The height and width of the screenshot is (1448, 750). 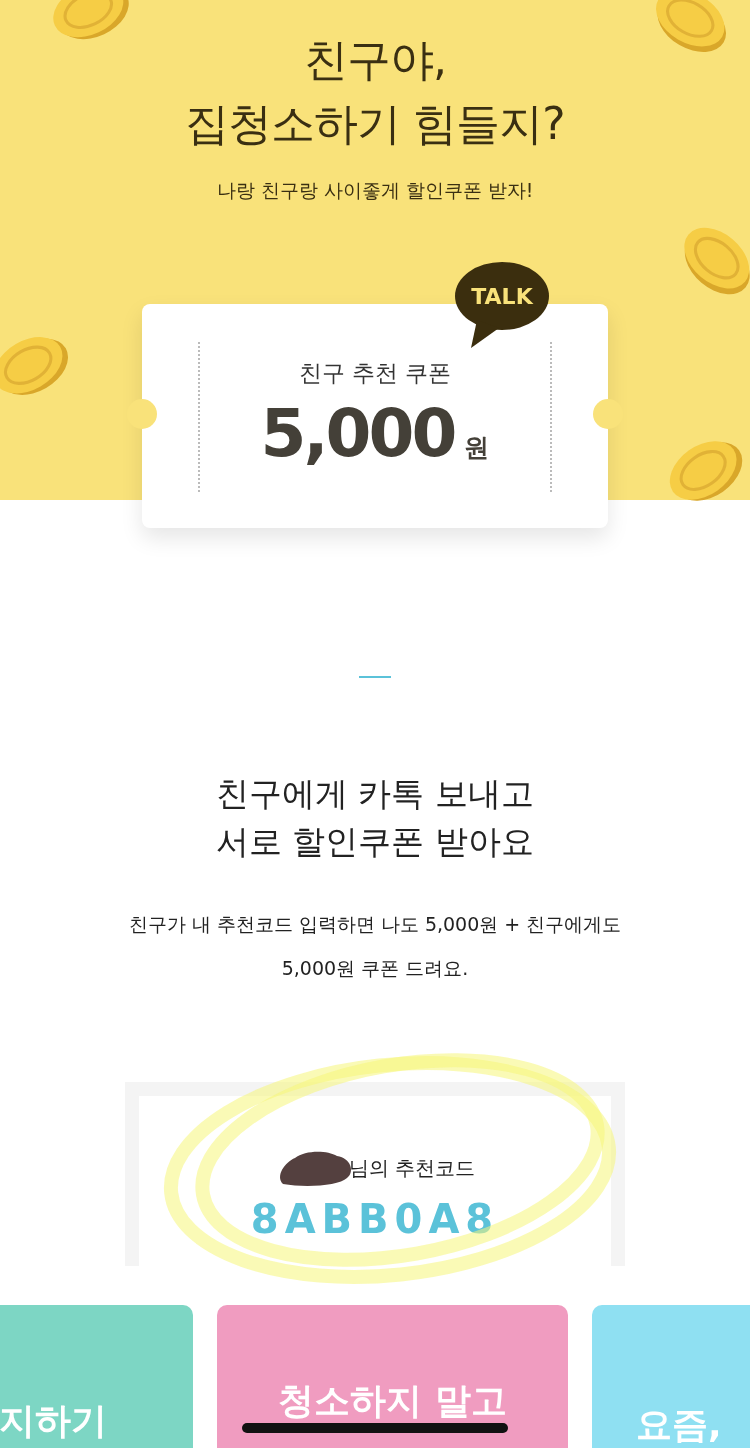 I want to click on description: 친구가 내 추천코드 입력하면 나도 5,000원 + 친구에게도 5,000원 쿠폰 드려요., so click(x=375, y=946).